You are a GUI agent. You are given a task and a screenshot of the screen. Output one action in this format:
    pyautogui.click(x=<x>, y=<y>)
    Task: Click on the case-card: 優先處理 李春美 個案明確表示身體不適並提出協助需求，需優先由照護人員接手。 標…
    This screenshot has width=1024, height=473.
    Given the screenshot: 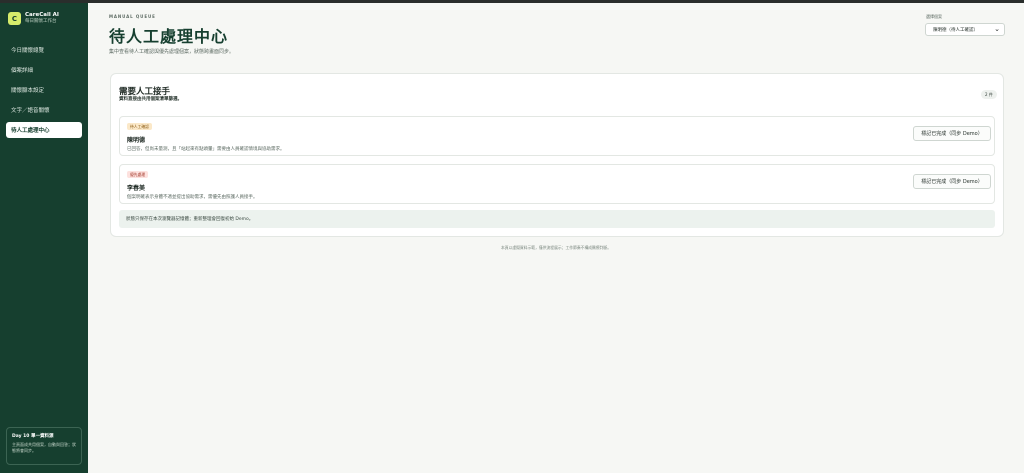 What is the action you would take?
    pyautogui.click(x=557, y=184)
    